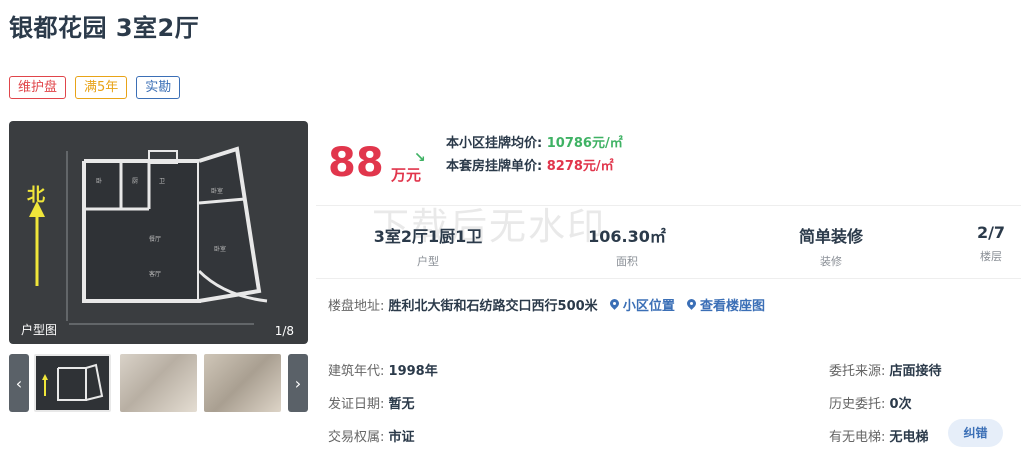 Image resolution: width=1021 pixels, height=451 pixels. Describe the element at coordinates (104, 28) in the screenshot. I see `page-title: 银都花园 3室2厅` at that location.